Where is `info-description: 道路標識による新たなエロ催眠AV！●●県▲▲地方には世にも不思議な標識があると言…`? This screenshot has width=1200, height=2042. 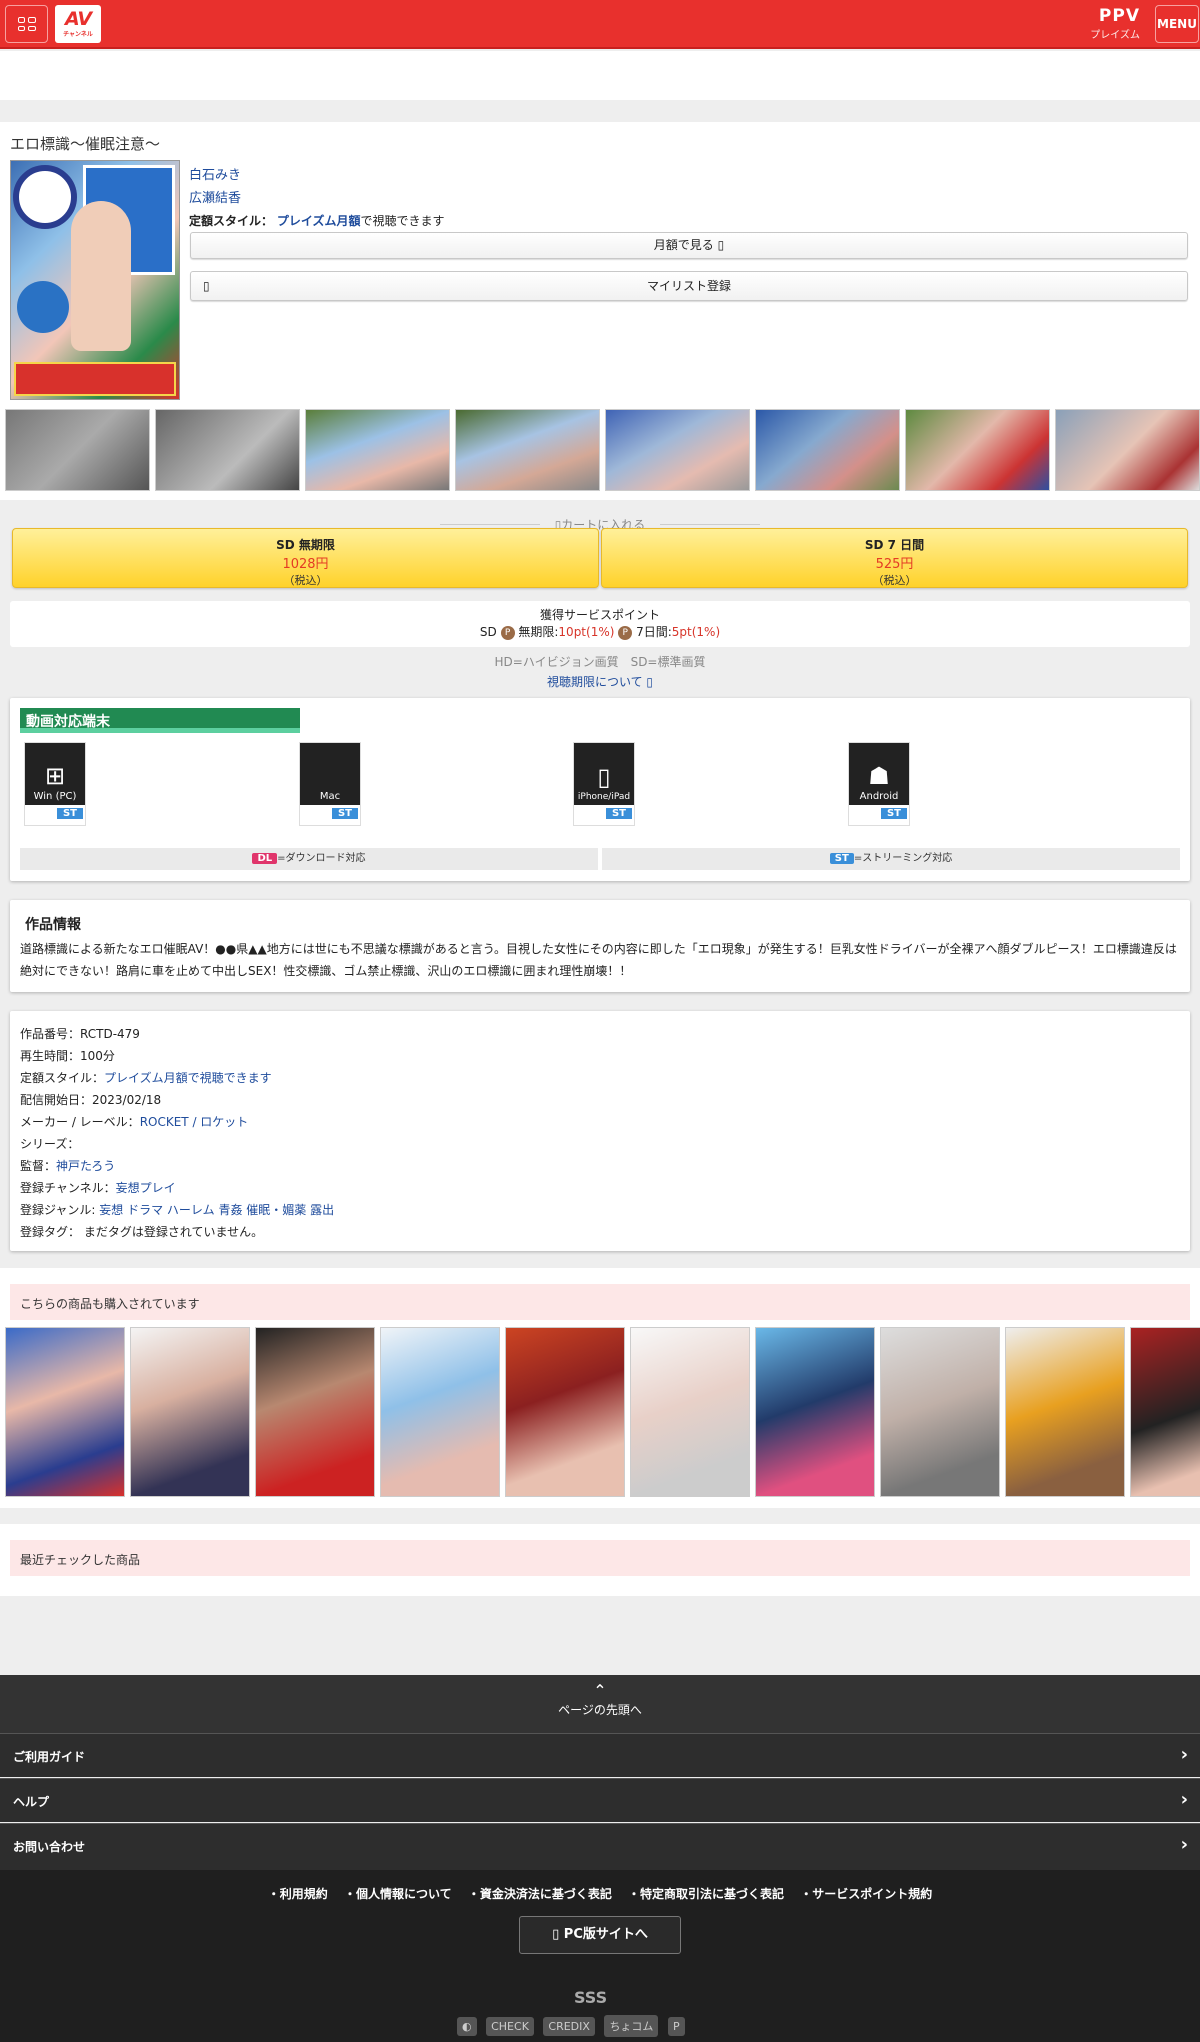
info-description: 道路標識による新たなエロ催眠AV！●●県▲▲地方には世にも不思議な標識があると言… is located at coordinates (598, 960).